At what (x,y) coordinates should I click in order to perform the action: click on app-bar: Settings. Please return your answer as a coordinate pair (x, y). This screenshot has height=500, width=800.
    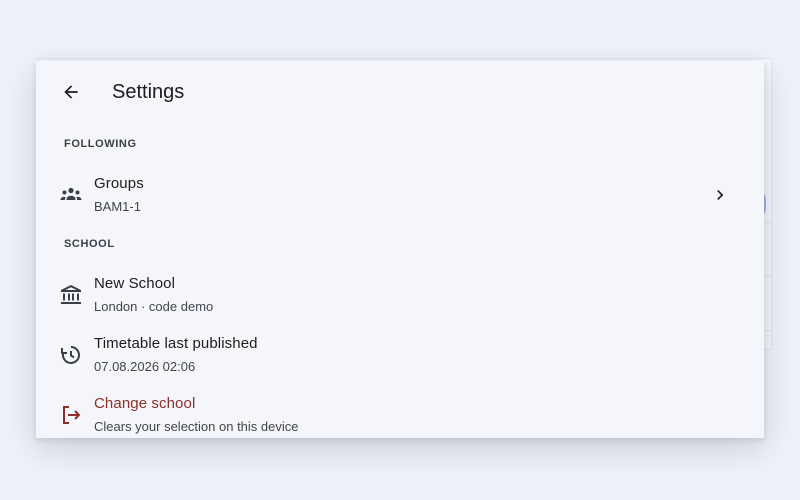
    Looking at the image, I should click on (400, 92).